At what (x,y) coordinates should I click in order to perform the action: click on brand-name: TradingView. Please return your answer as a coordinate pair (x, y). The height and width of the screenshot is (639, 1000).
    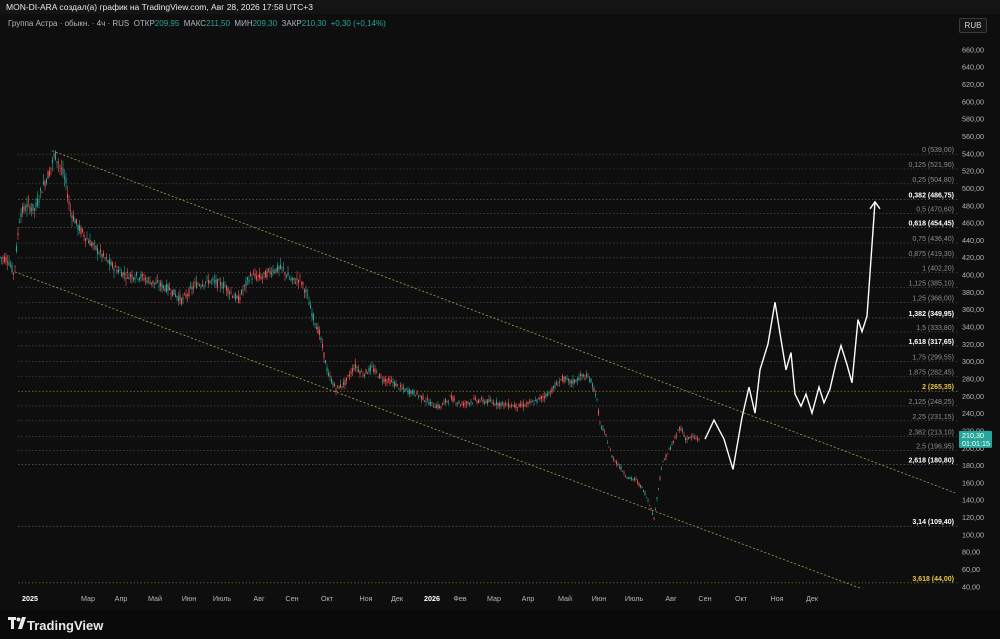
    Looking at the image, I should click on (65, 625).